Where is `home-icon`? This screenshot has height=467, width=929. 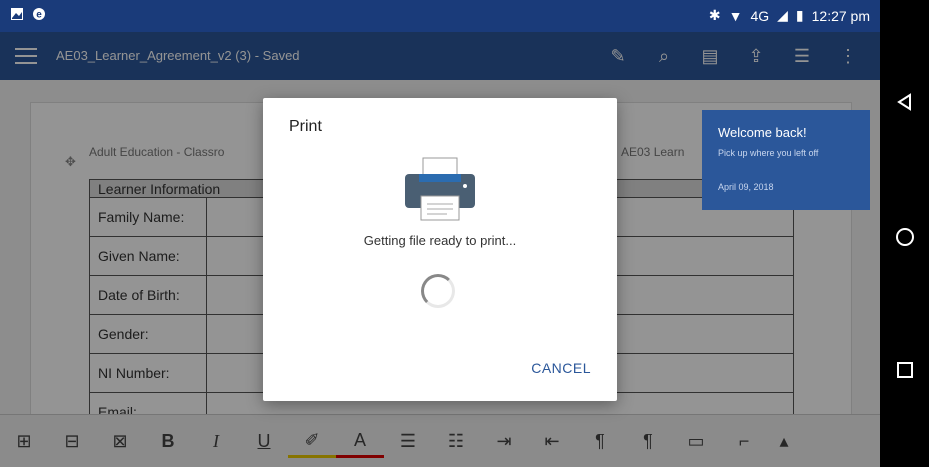
home-icon is located at coordinates (904, 237).